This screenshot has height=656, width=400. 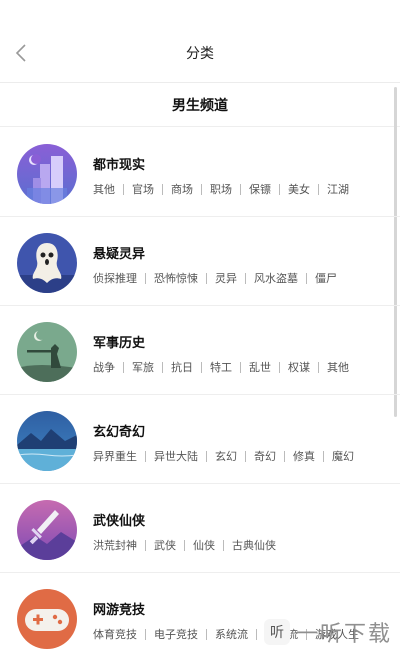 I want to click on category-item-fantasy: 玄幻奇幻 异界重生 异世大陆 玄幻 奇幻 修真 魔幻, so click(x=200, y=439).